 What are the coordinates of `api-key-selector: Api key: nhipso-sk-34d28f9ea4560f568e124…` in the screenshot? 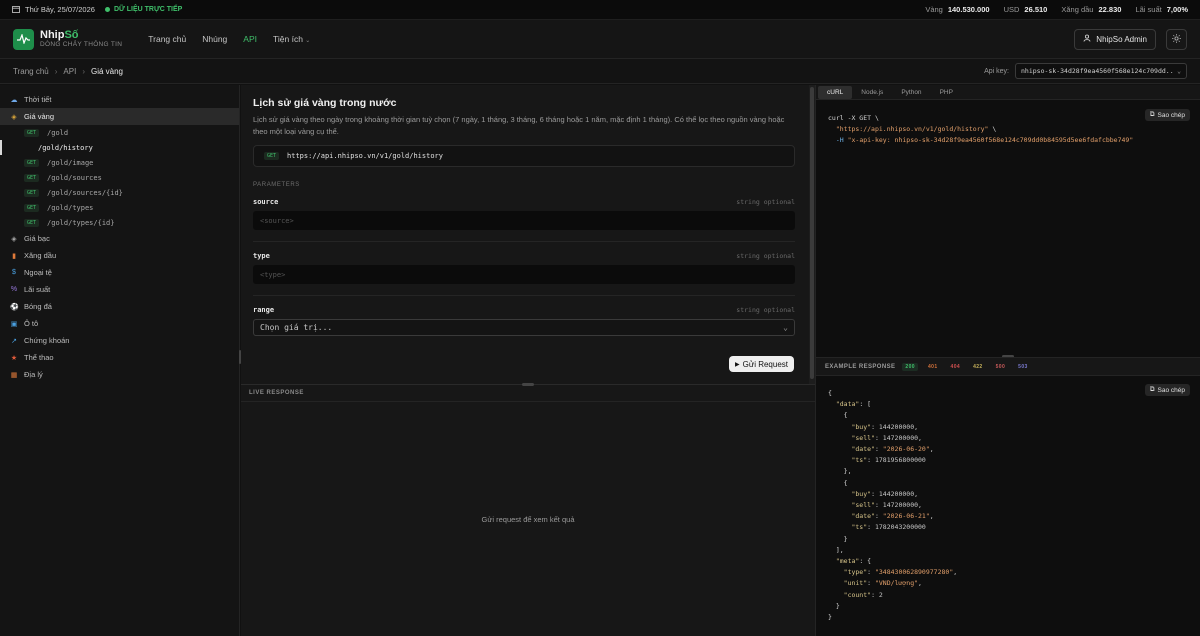 It's located at (1085, 71).